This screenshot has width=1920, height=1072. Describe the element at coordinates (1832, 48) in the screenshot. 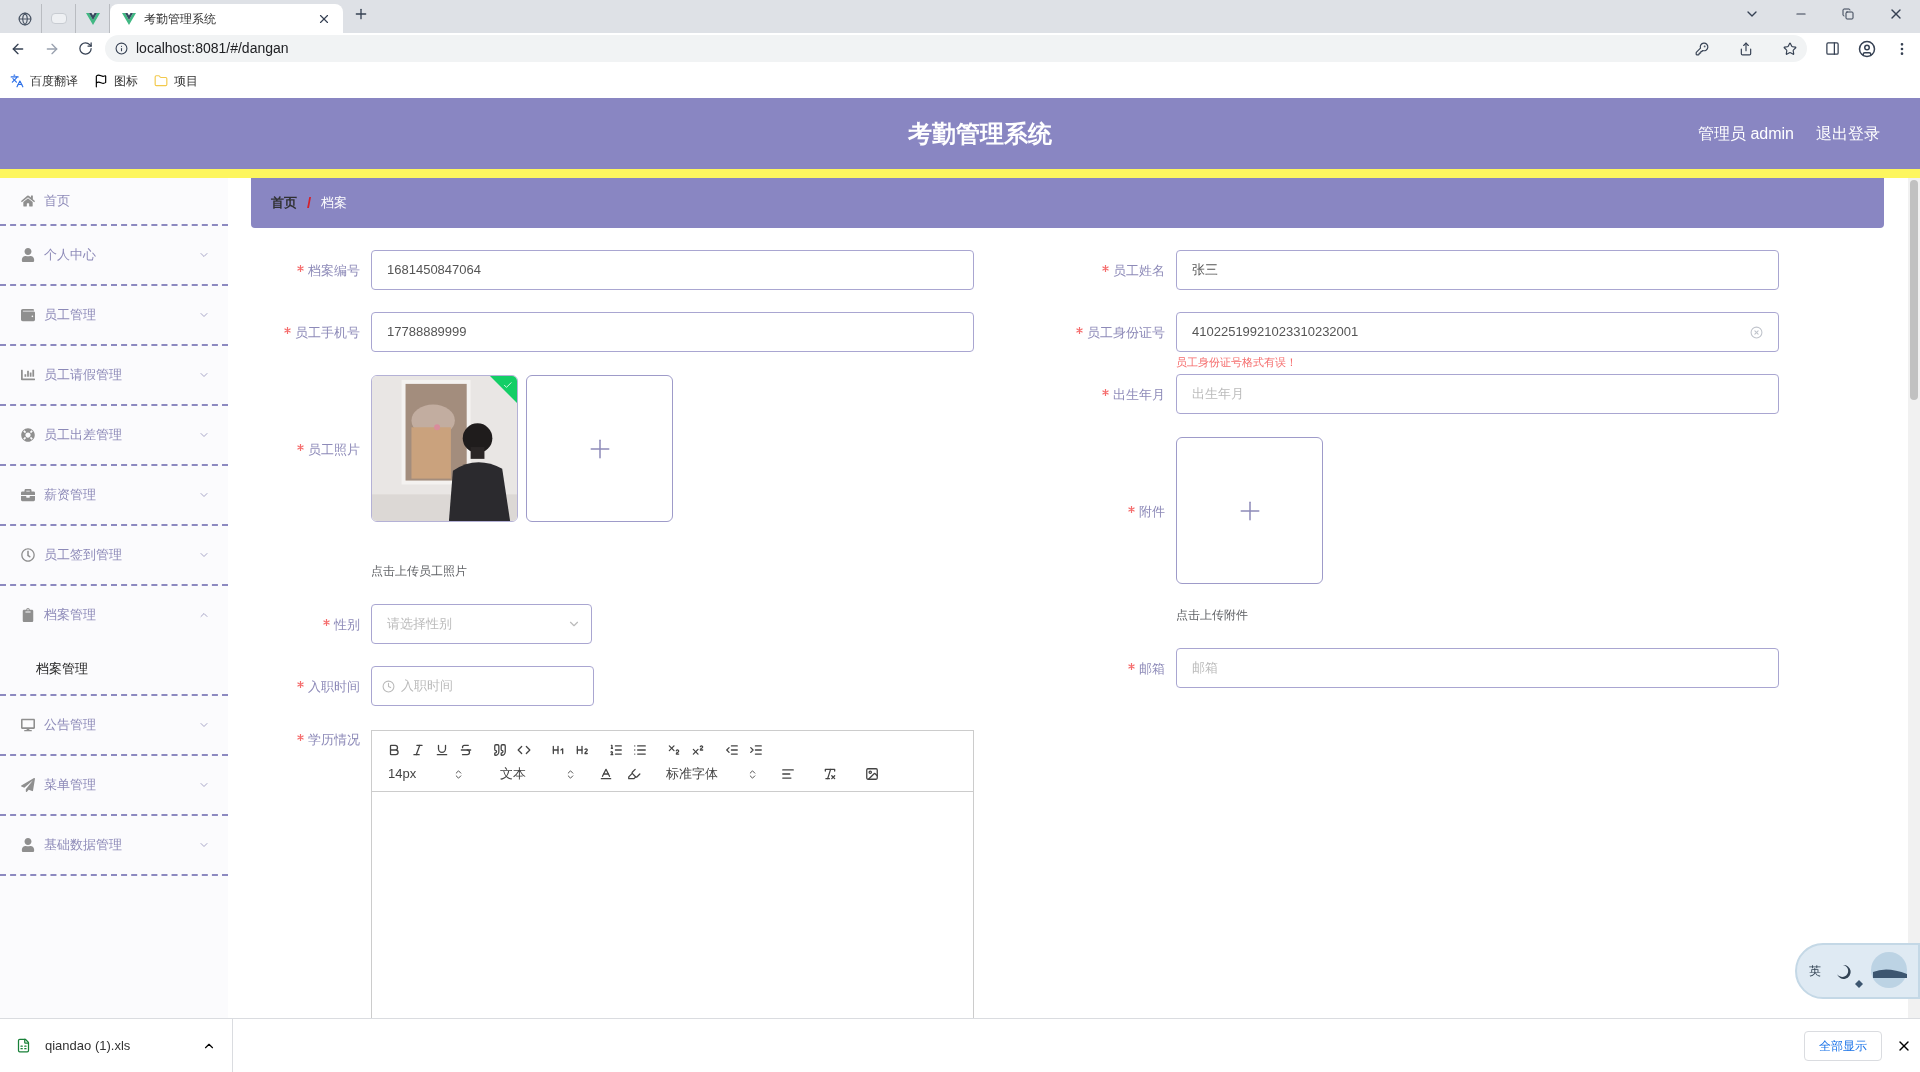

I see `side-panel-icon` at that location.